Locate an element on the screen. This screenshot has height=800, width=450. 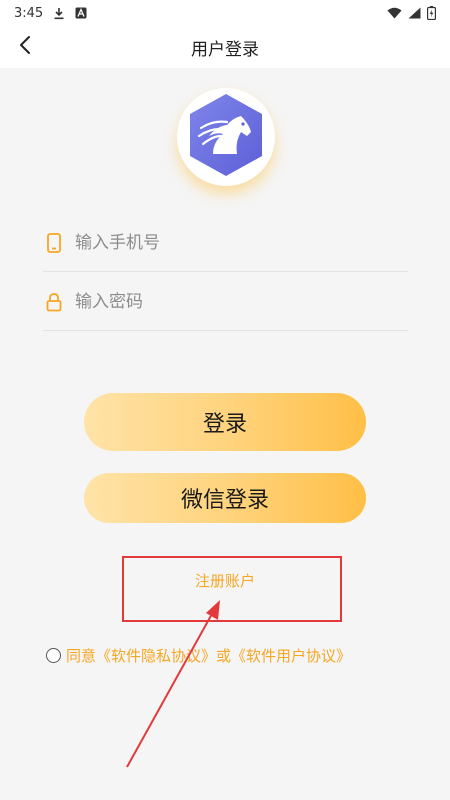
privacy-agreement-link: 《软件隐私协议》 is located at coordinates (156, 655).